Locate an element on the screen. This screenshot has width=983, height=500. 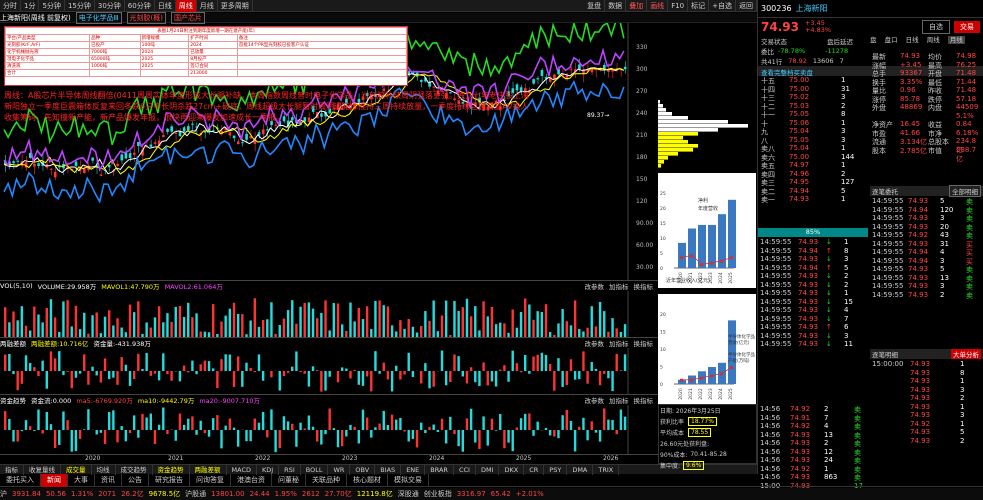
vol-param-button: 改参数 is located at coordinates (595, 286).